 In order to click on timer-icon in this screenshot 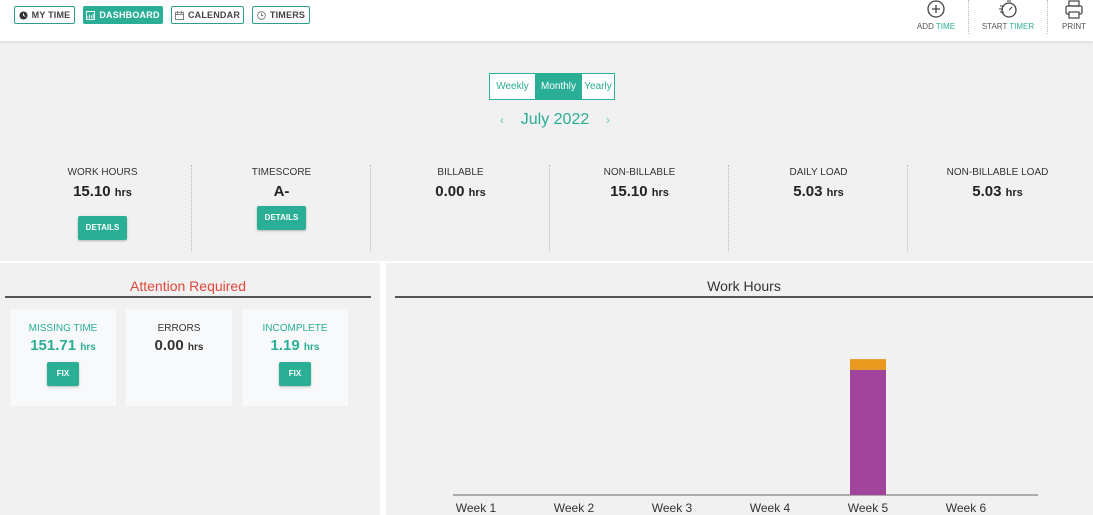, I will do `click(261, 15)`.